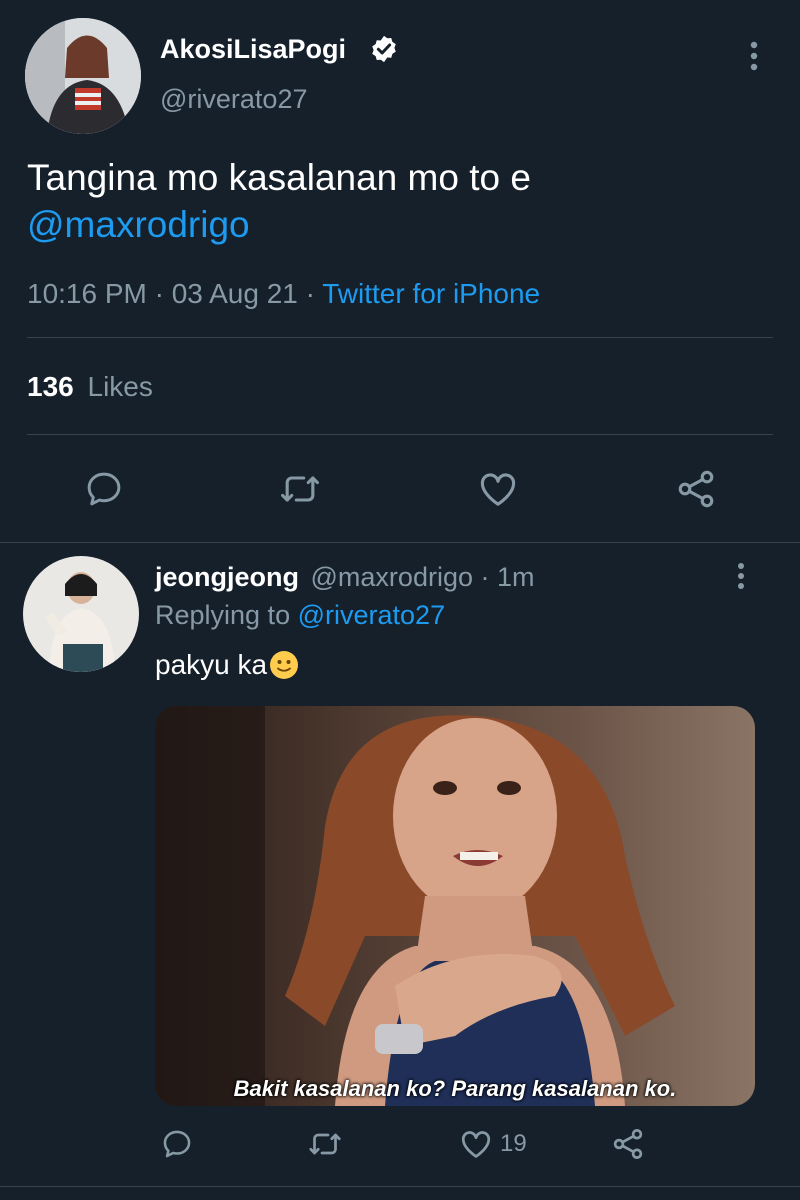  I want to click on reply-text: pakyu ka, so click(227, 665).